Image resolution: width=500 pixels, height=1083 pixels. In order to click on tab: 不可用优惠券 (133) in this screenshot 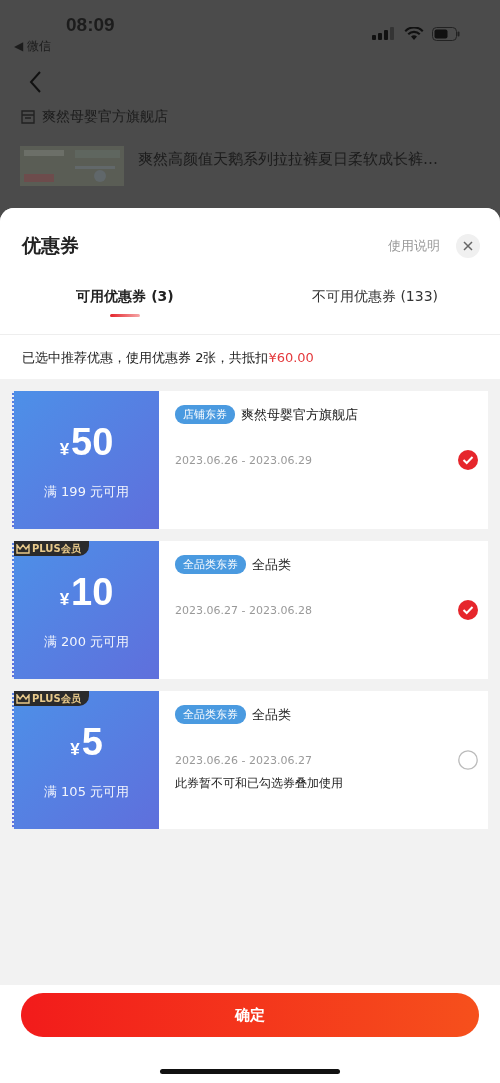, I will do `click(375, 297)`.